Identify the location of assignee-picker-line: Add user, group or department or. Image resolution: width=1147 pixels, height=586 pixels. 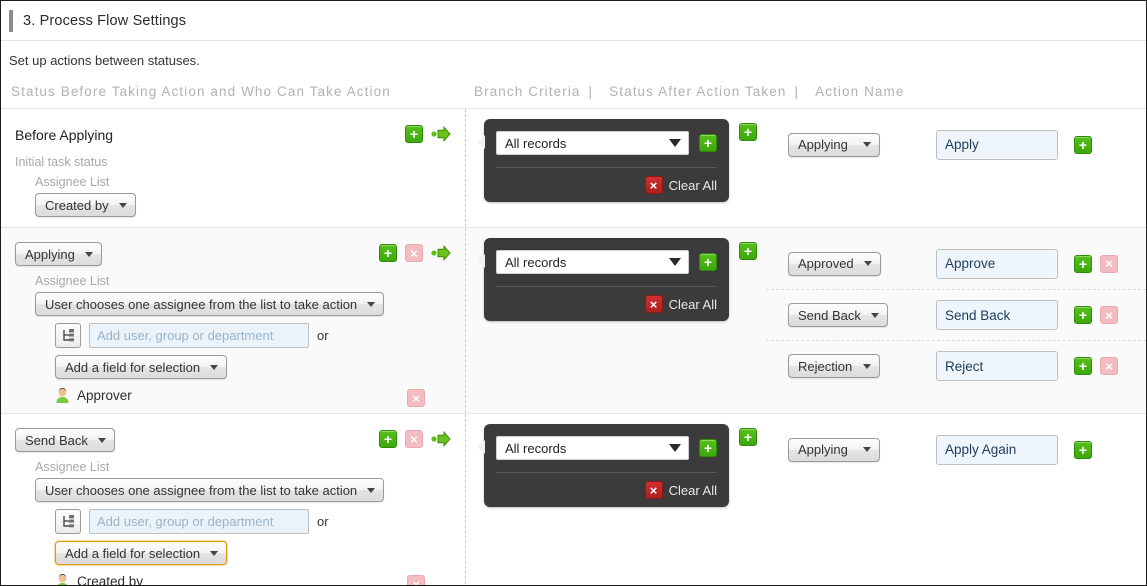
(233, 521).